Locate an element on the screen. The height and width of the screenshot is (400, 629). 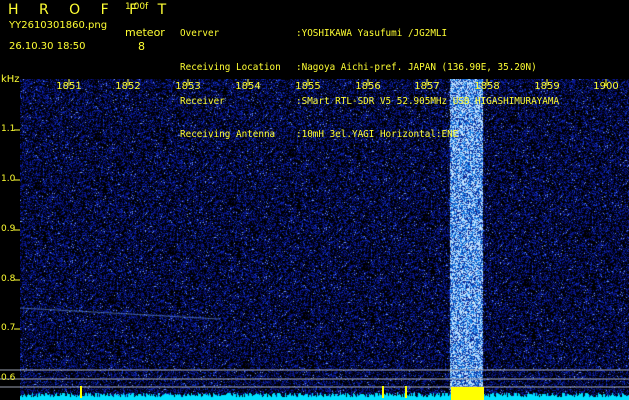
x-tick-label: 1858 is located at coordinates (487, 86).